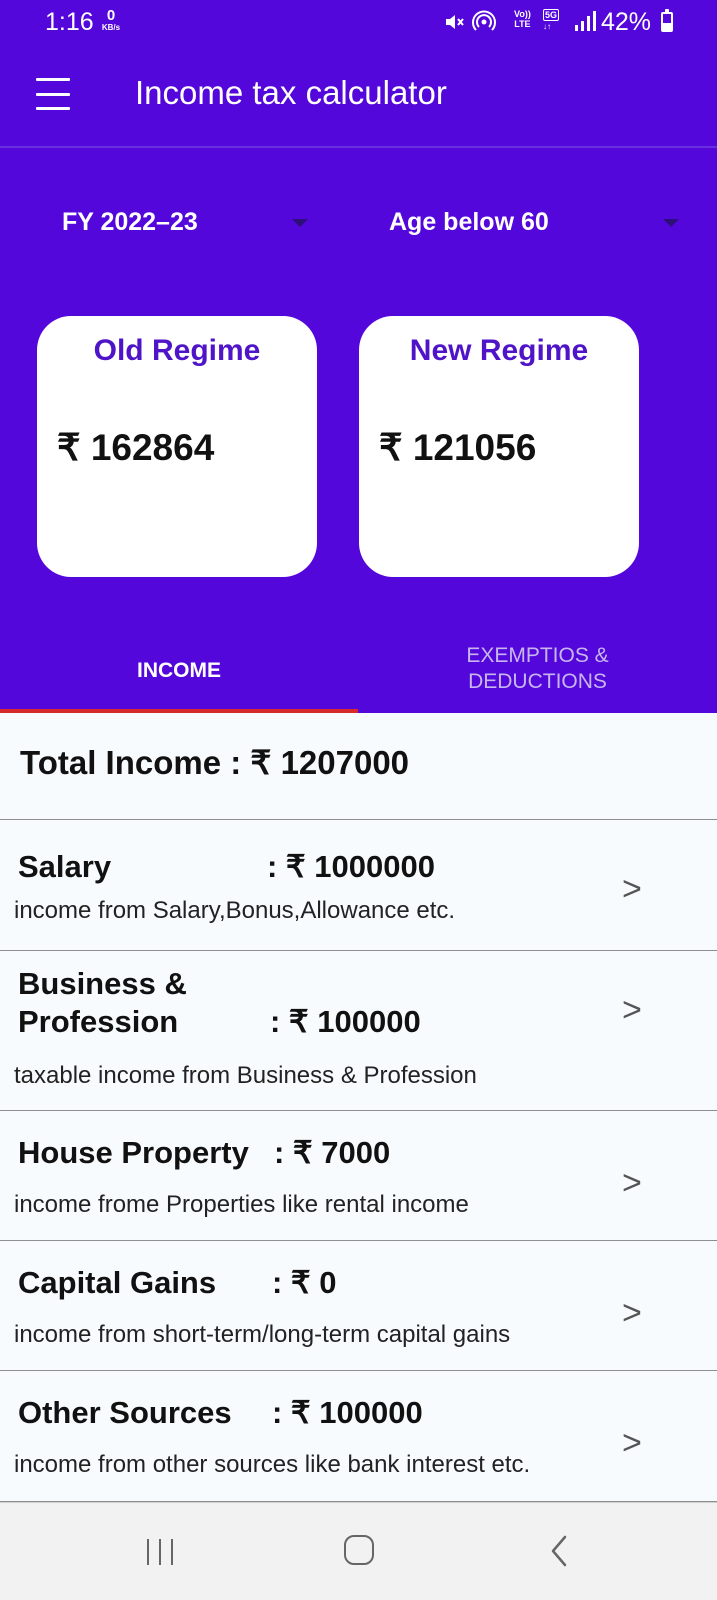  Describe the element at coordinates (667, 20) in the screenshot. I see `battery-icon` at that location.